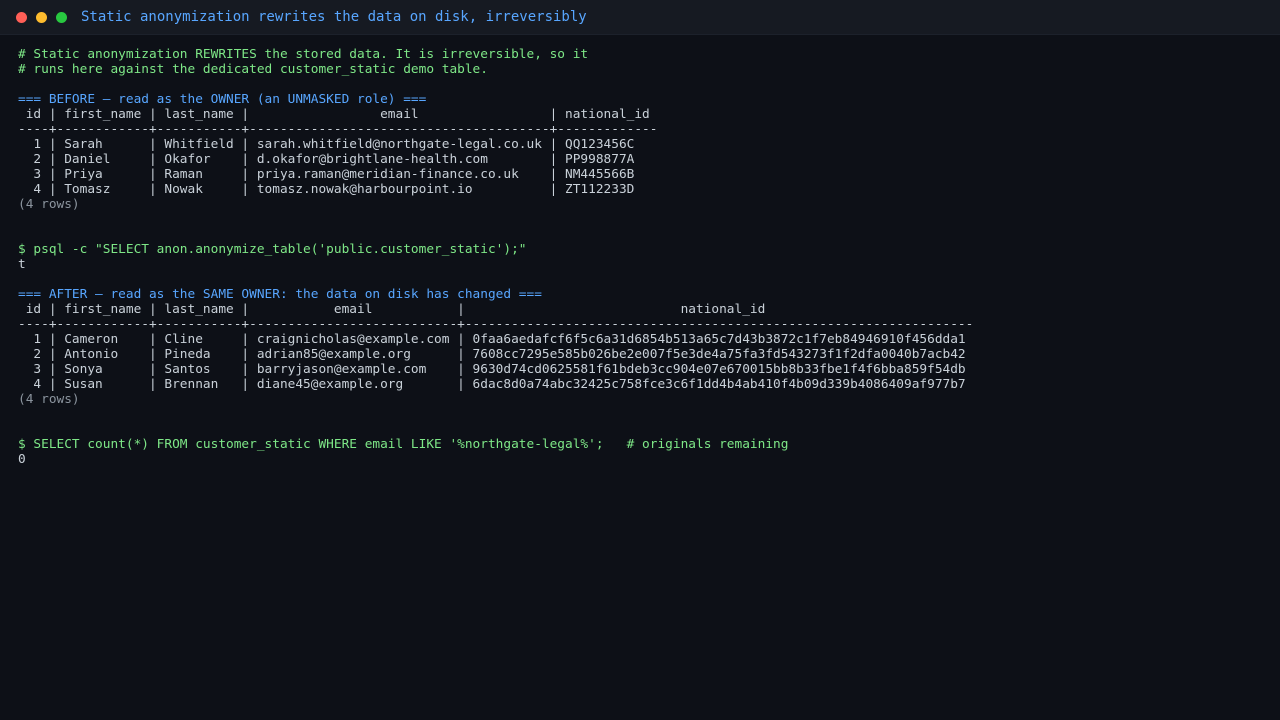 This screenshot has width=1280, height=720. I want to click on close-icon, so click(21, 17).